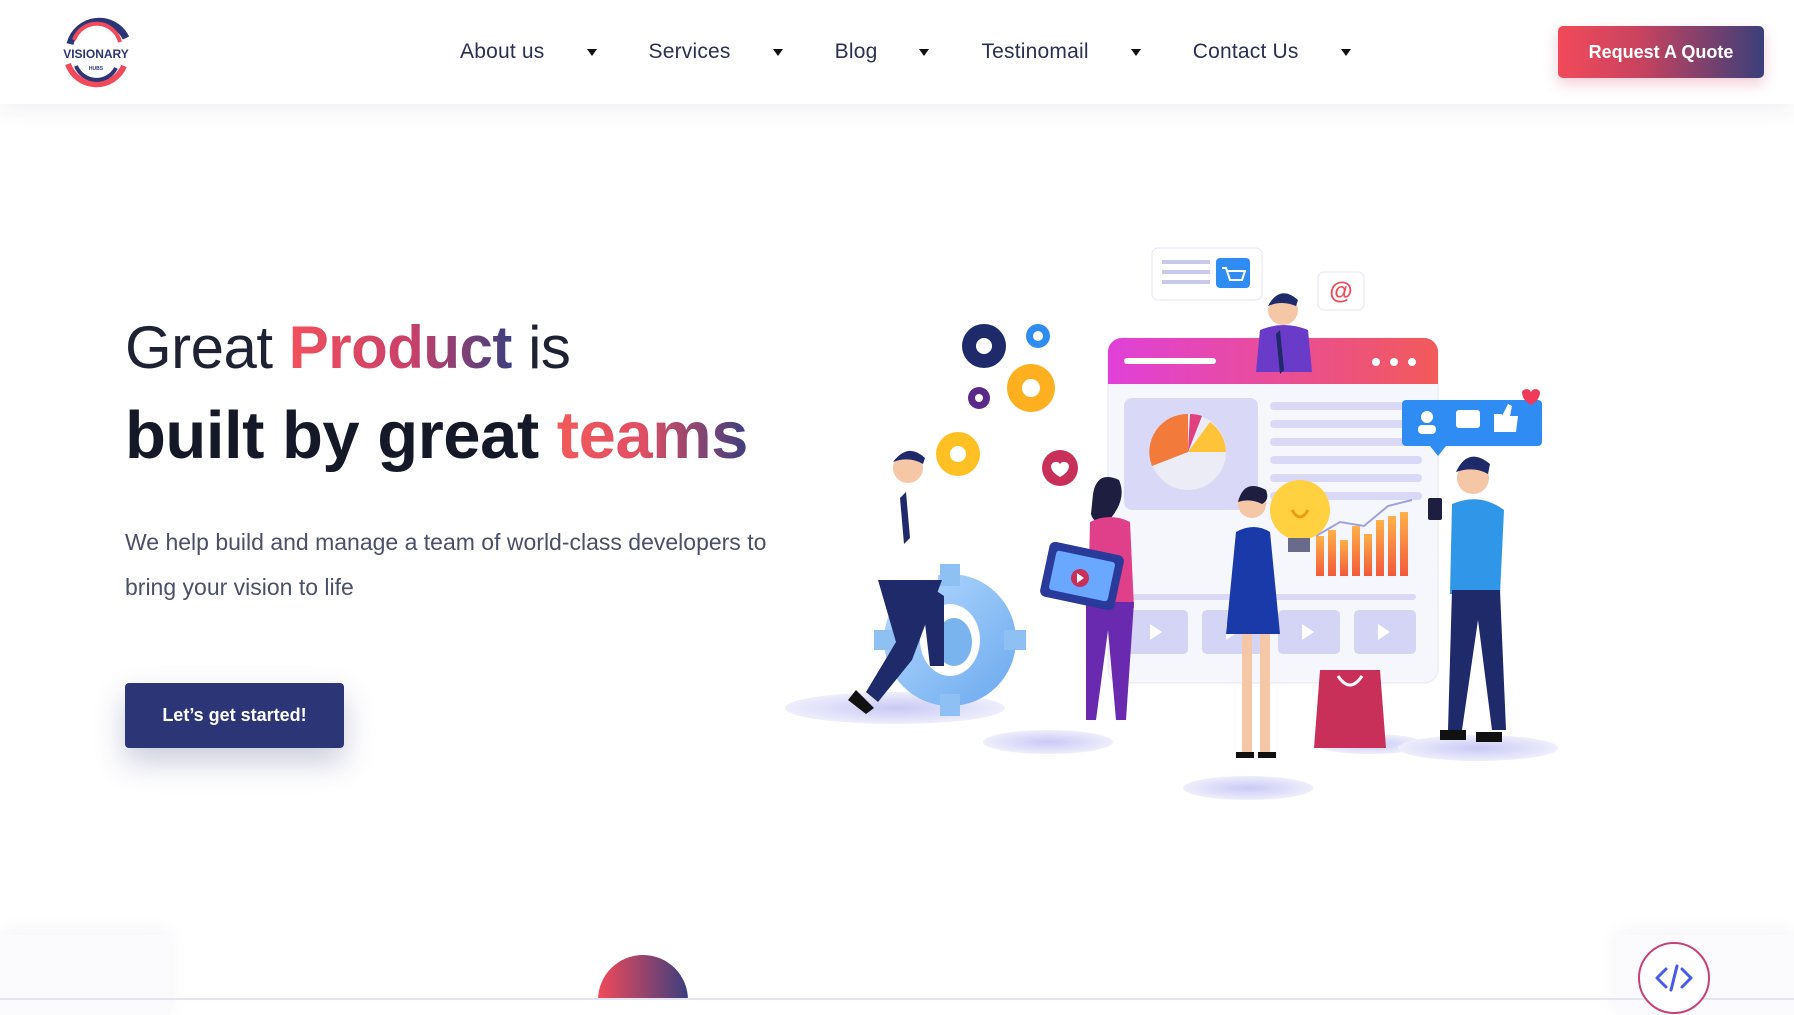 This screenshot has height=1015, width=1794. Describe the element at coordinates (1674, 978) in the screenshot. I see `code-icon` at that location.